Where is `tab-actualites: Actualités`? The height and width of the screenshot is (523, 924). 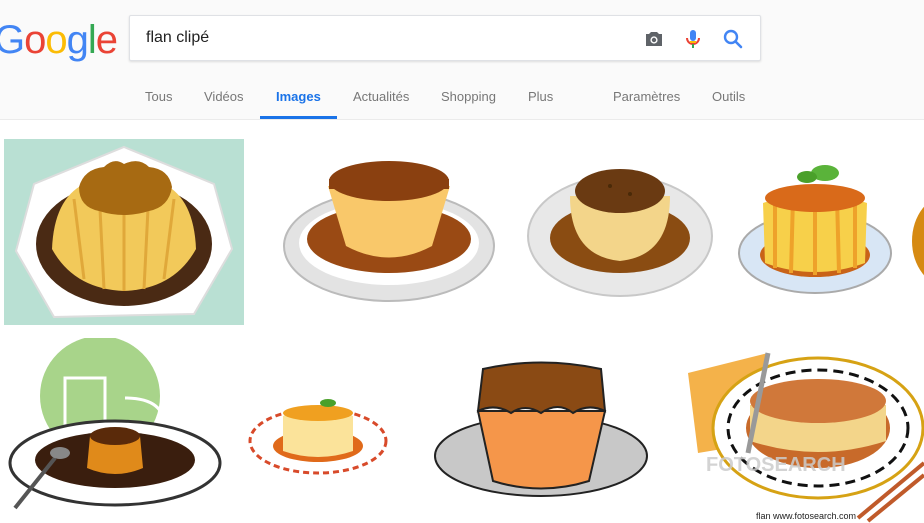
tab-actualites: Actualités is located at coordinates (381, 96).